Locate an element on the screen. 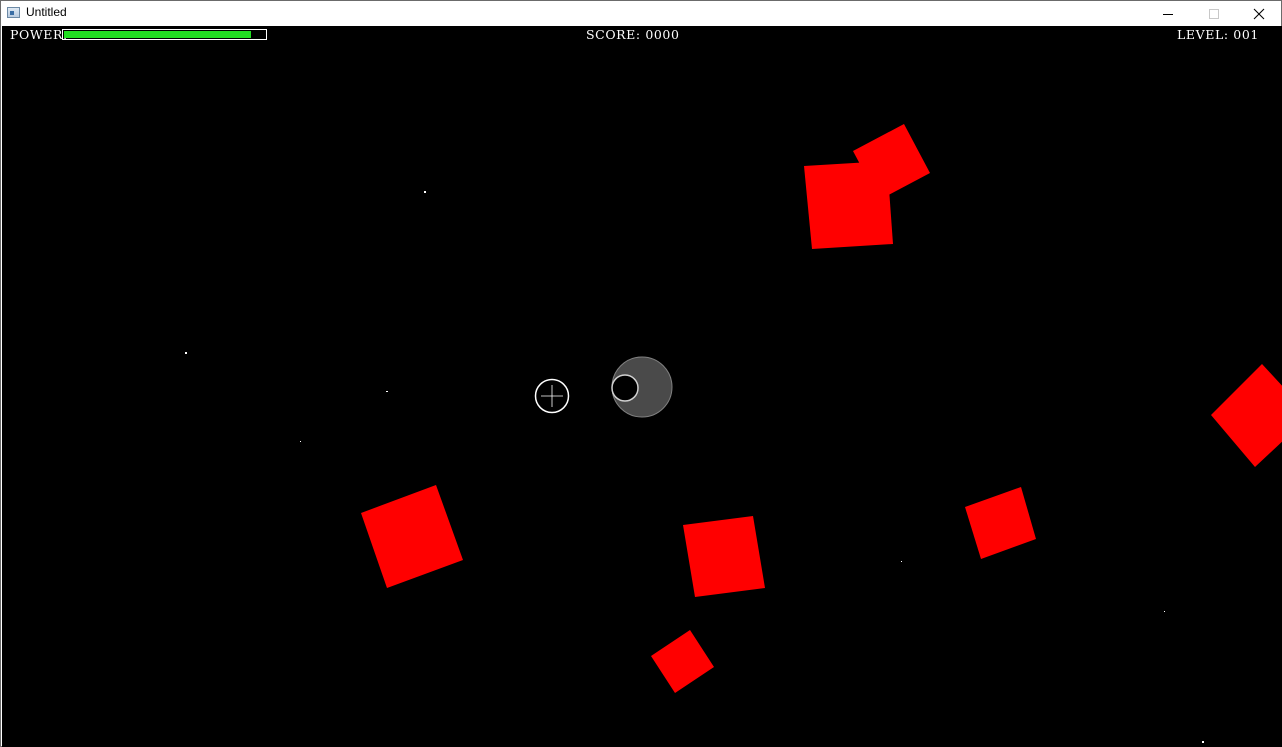  maximize-button is located at coordinates (1214, 13).